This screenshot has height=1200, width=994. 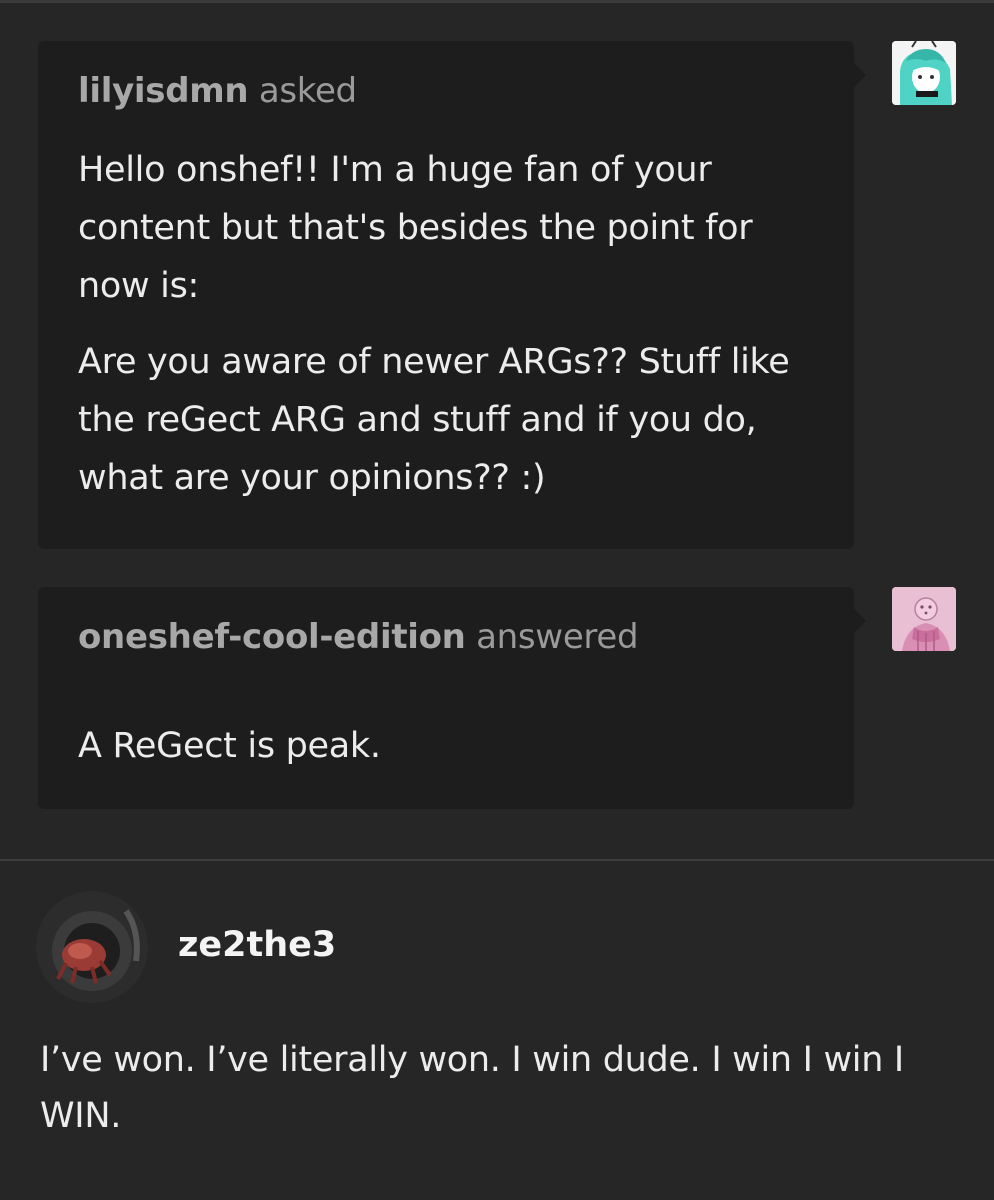 What do you see at coordinates (92, 947) in the screenshot?
I see `red-creature-avatar-icon` at bounding box center [92, 947].